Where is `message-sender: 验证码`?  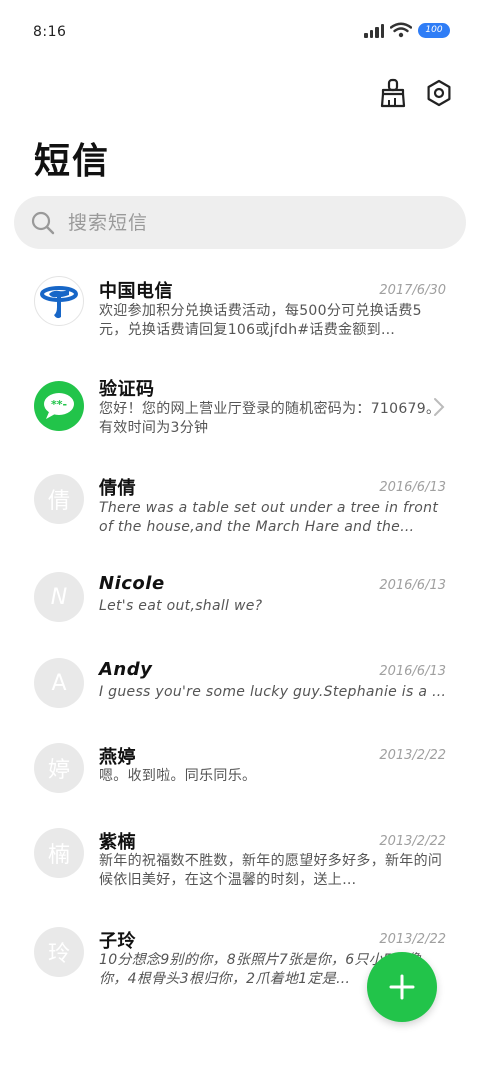 message-sender: 验证码 is located at coordinates (127, 389).